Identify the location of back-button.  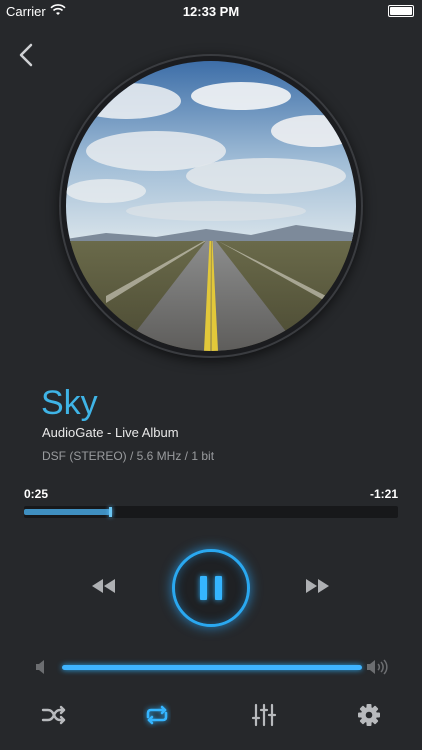
(27, 55).